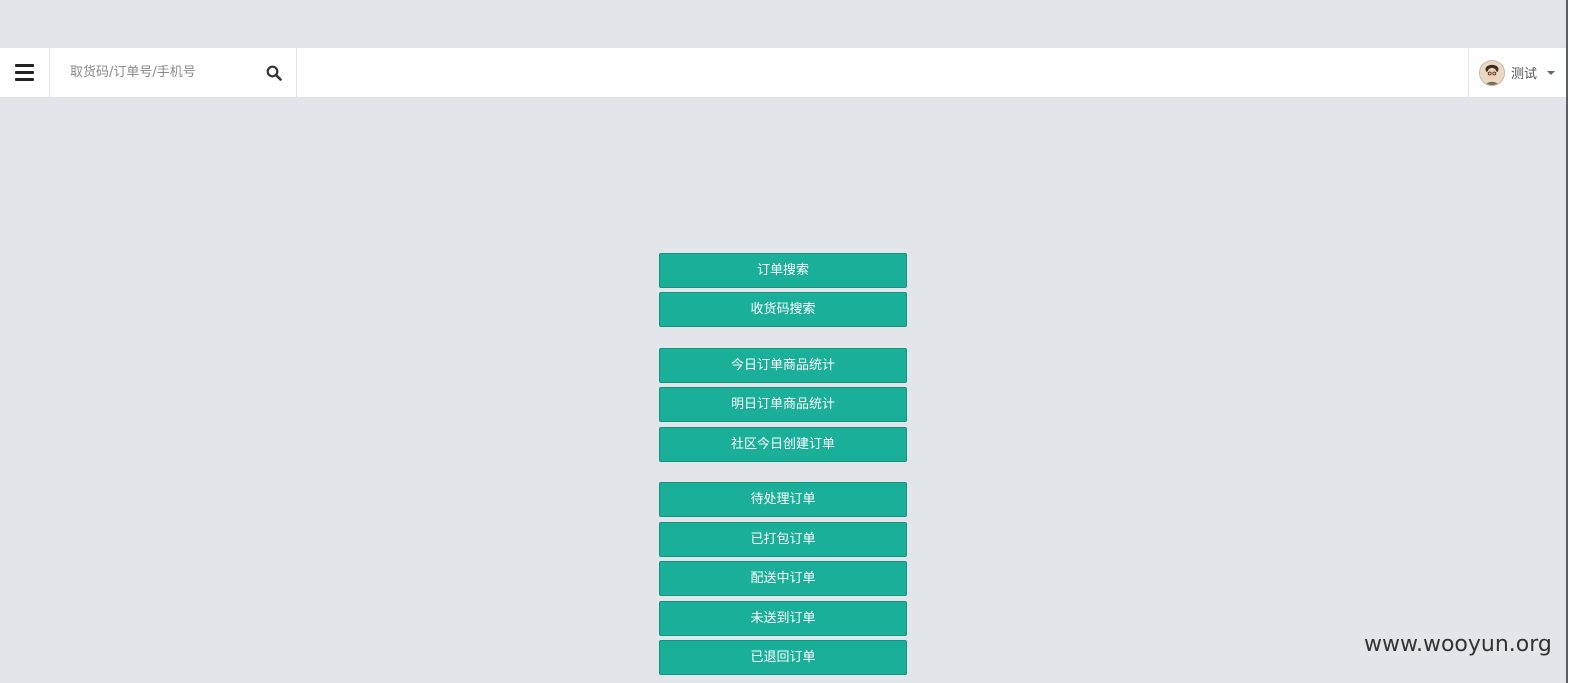 The image size is (1586, 683). Describe the element at coordinates (783, 365) in the screenshot. I see `today-order-stats-button: 今日订单商品统计` at that location.